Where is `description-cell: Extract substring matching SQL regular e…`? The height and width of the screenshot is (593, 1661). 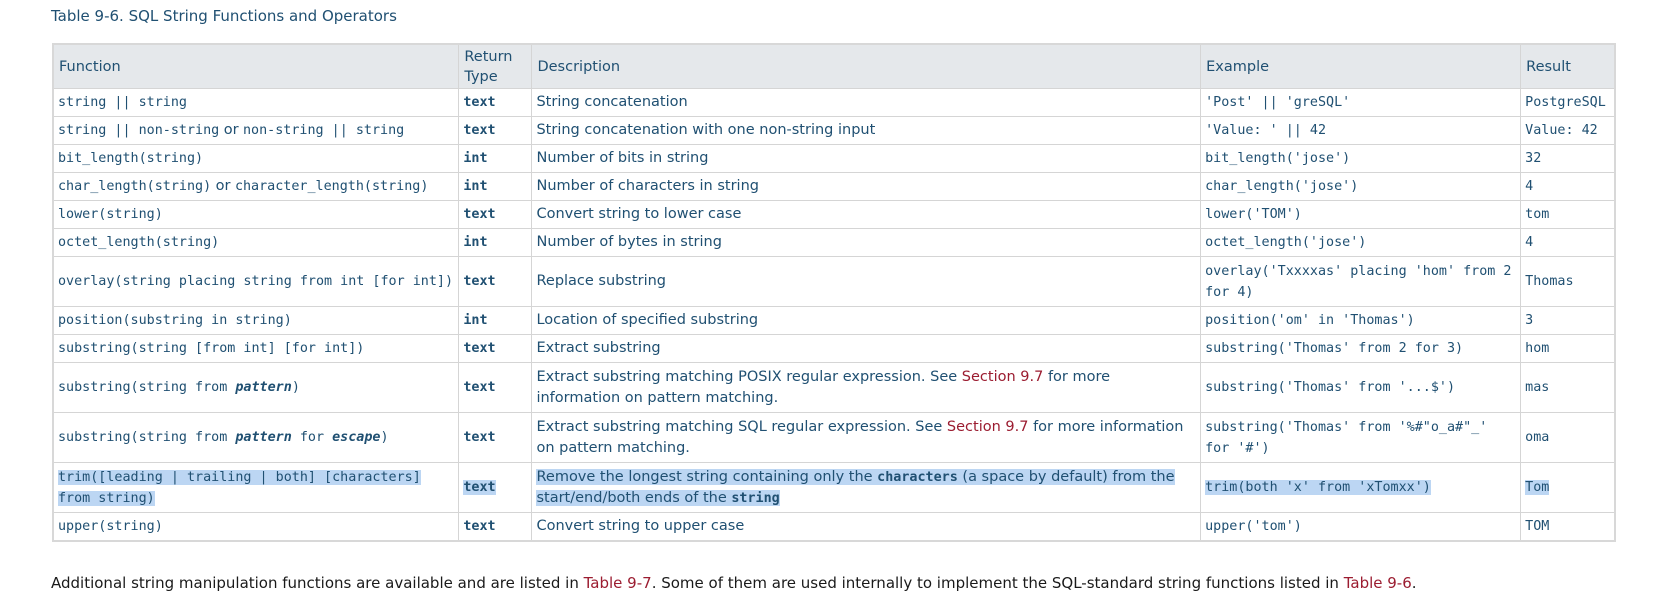
description-cell: Extract substring matching SQL regular e… is located at coordinates (866, 437).